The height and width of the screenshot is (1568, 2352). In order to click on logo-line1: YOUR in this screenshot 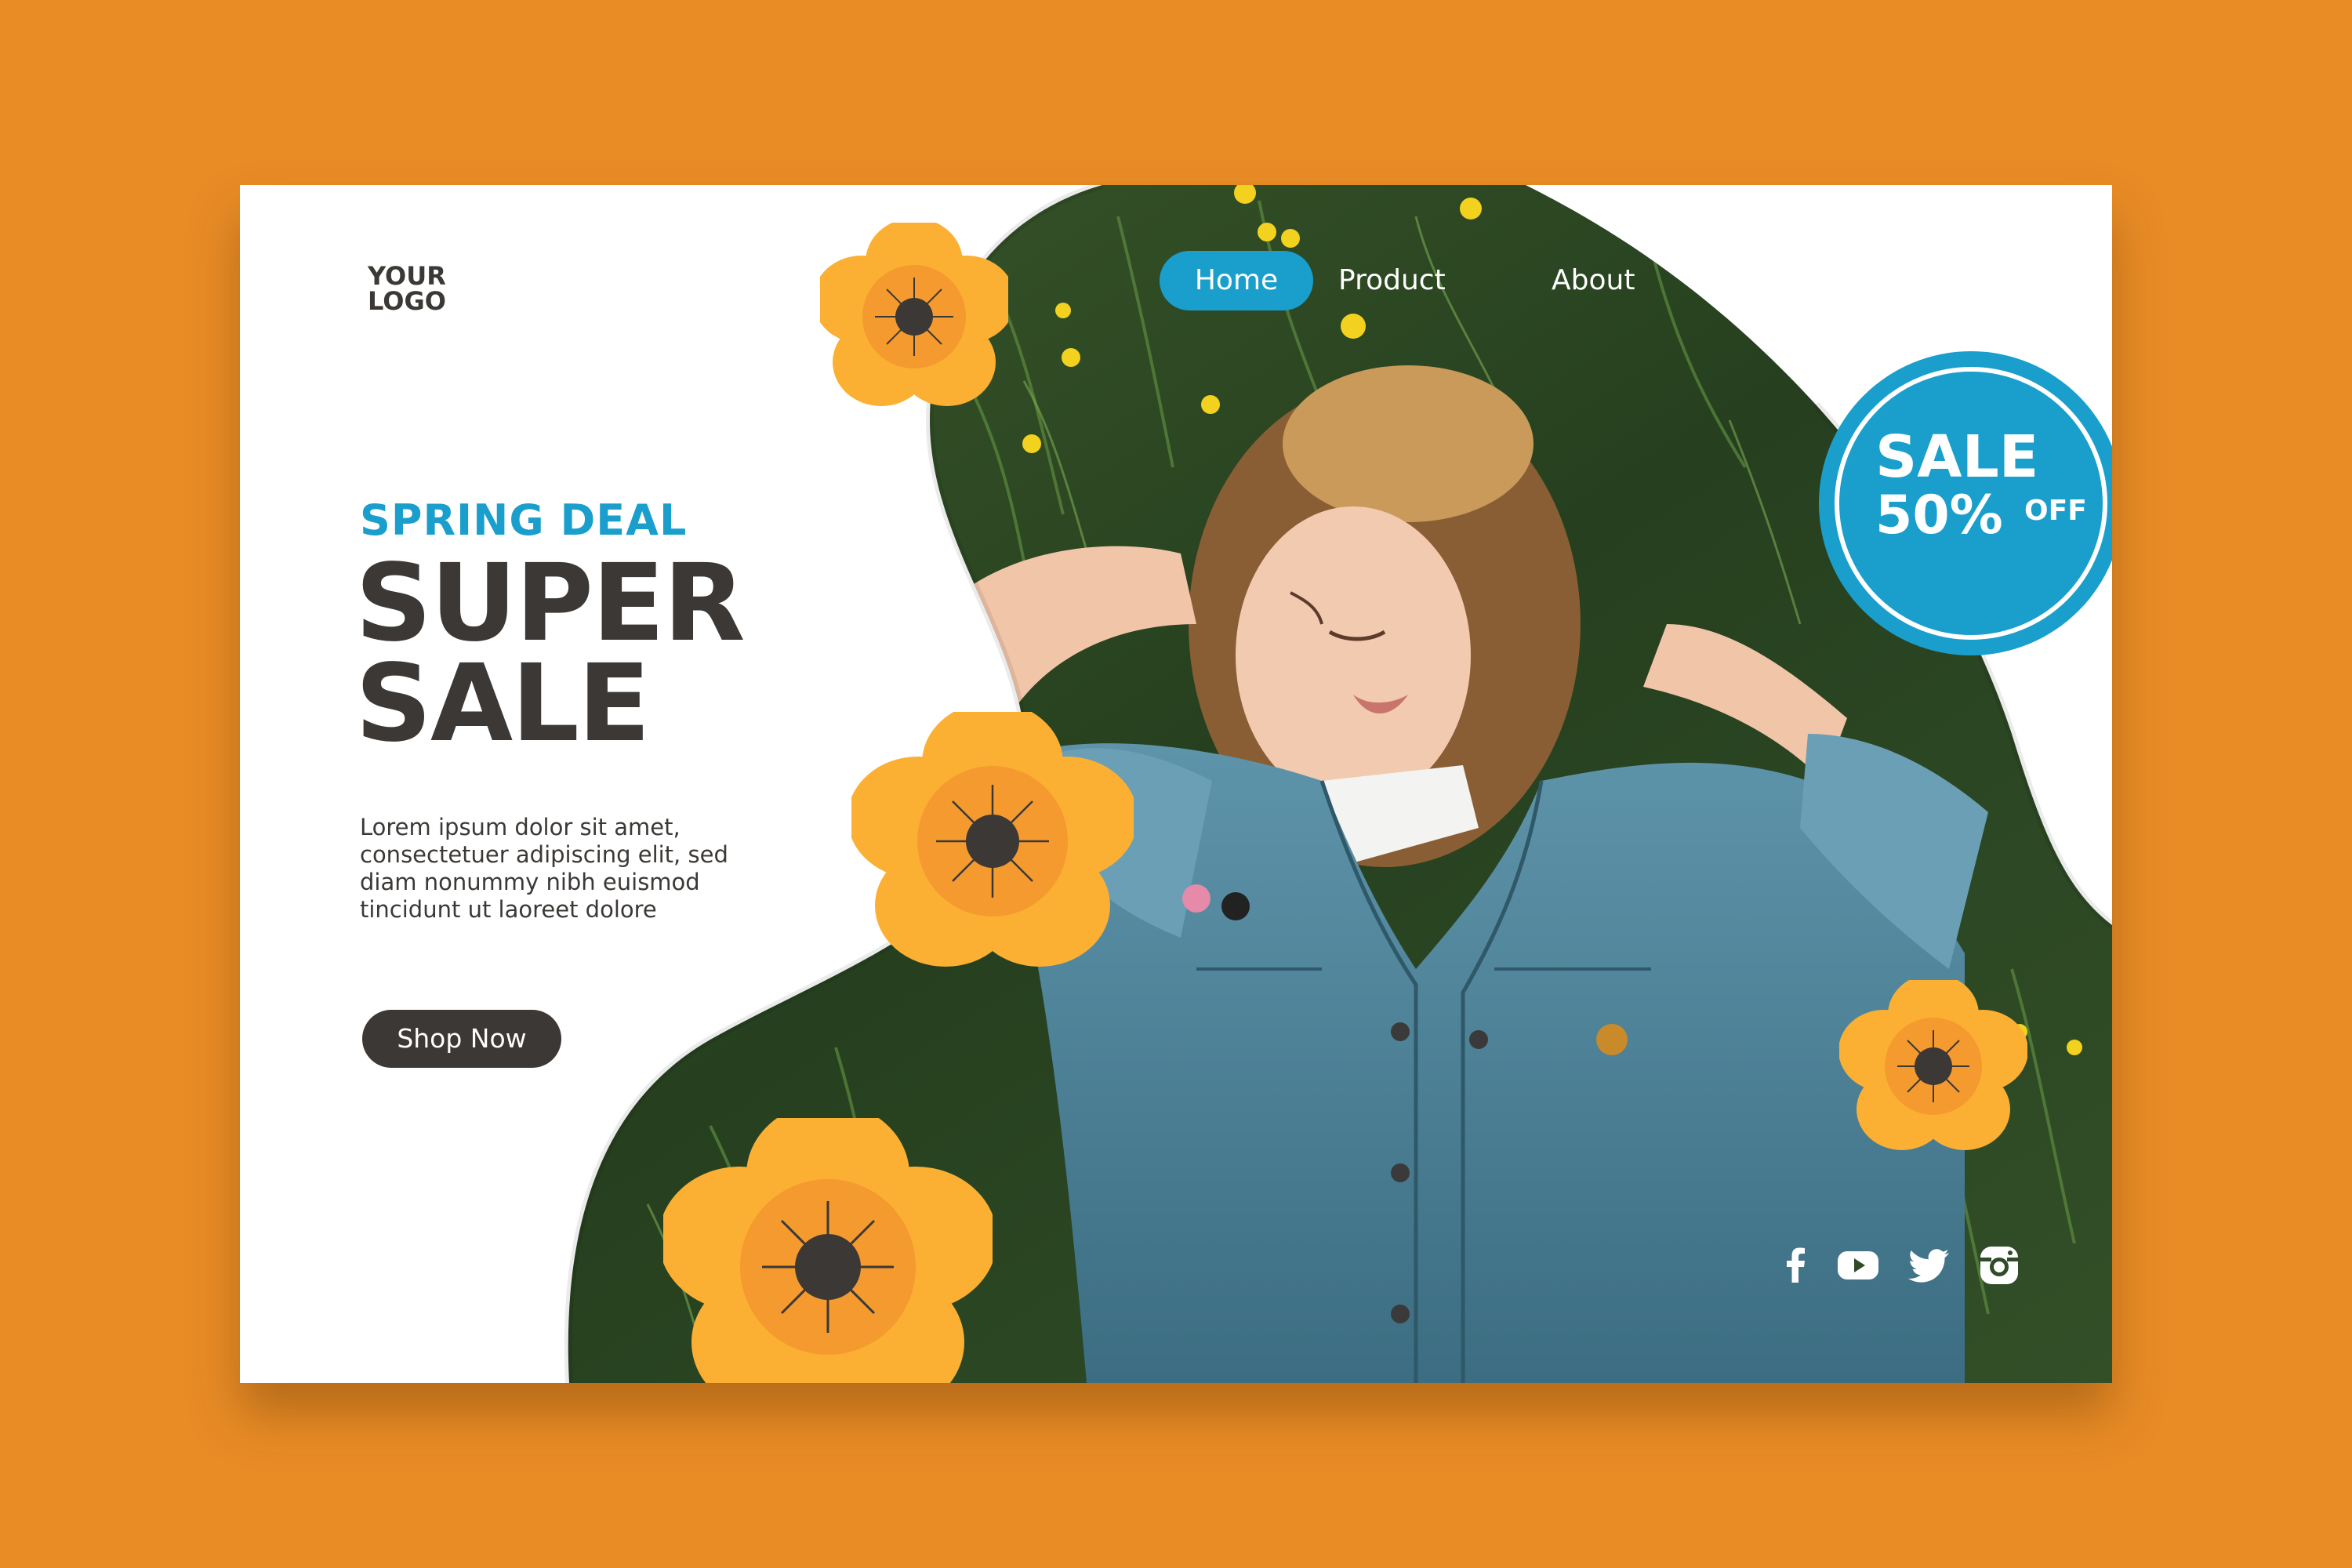, I will do `click(407, 276)`.